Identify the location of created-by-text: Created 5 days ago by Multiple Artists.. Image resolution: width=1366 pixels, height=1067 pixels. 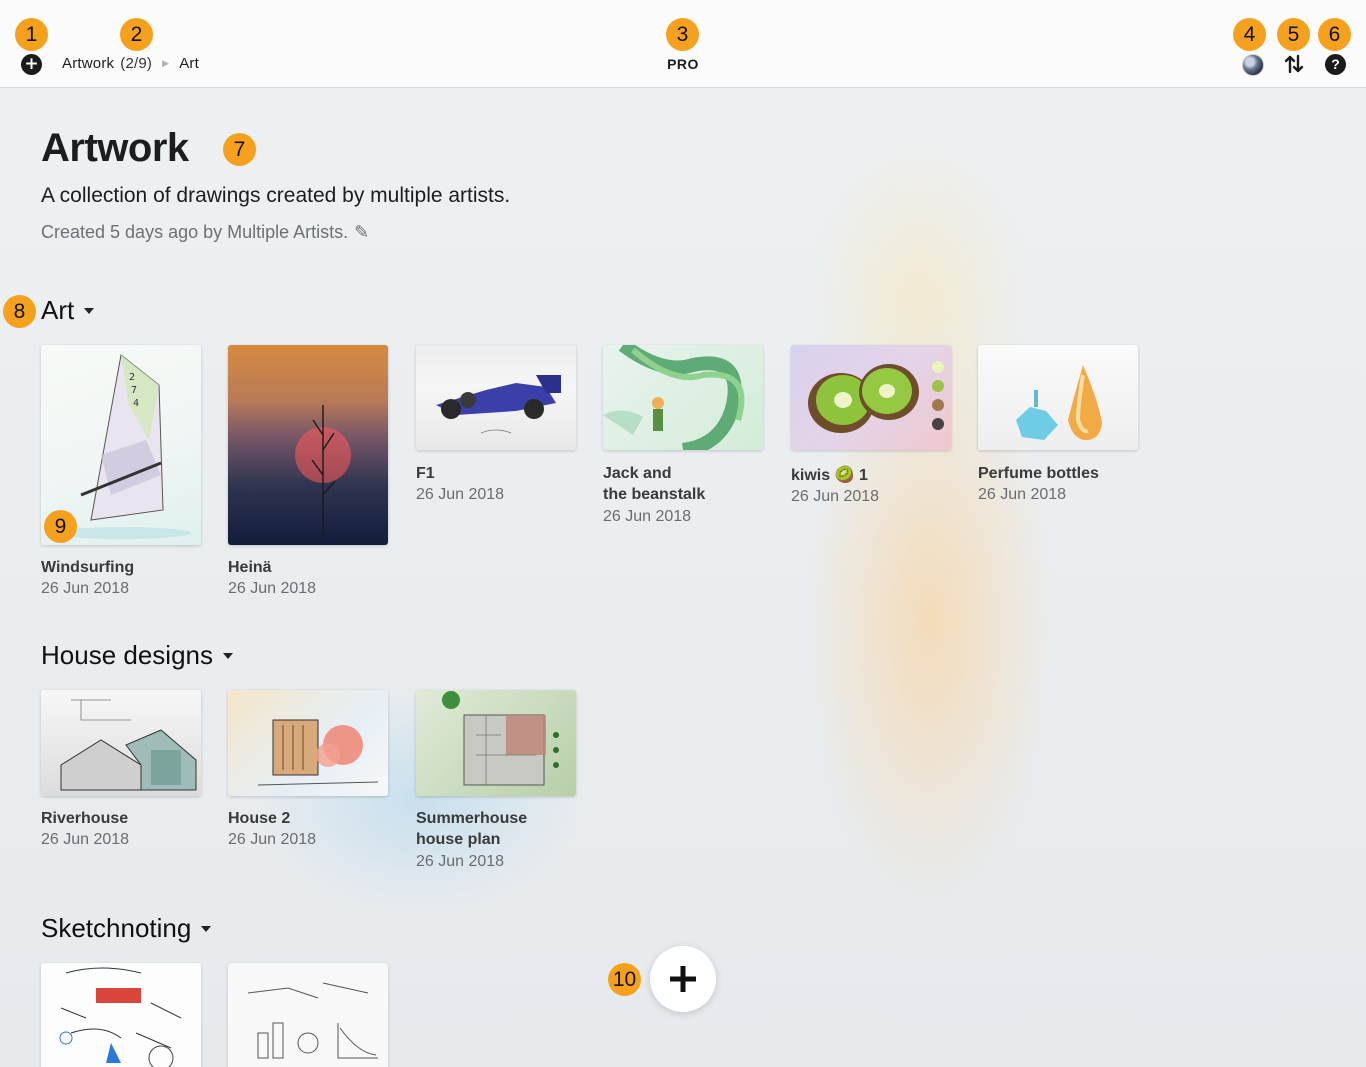
(195, 232).